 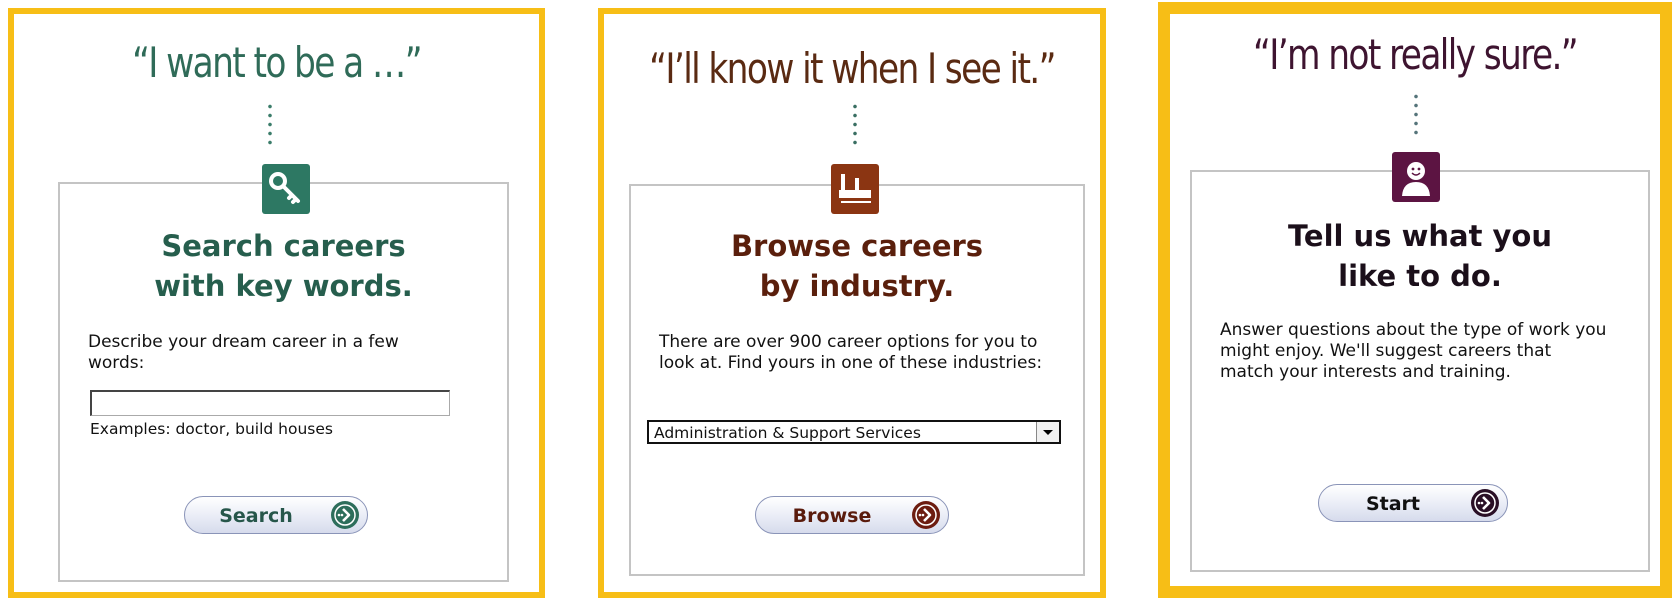 I want to click on browse-button: Browse, so click(x=852, y=515).